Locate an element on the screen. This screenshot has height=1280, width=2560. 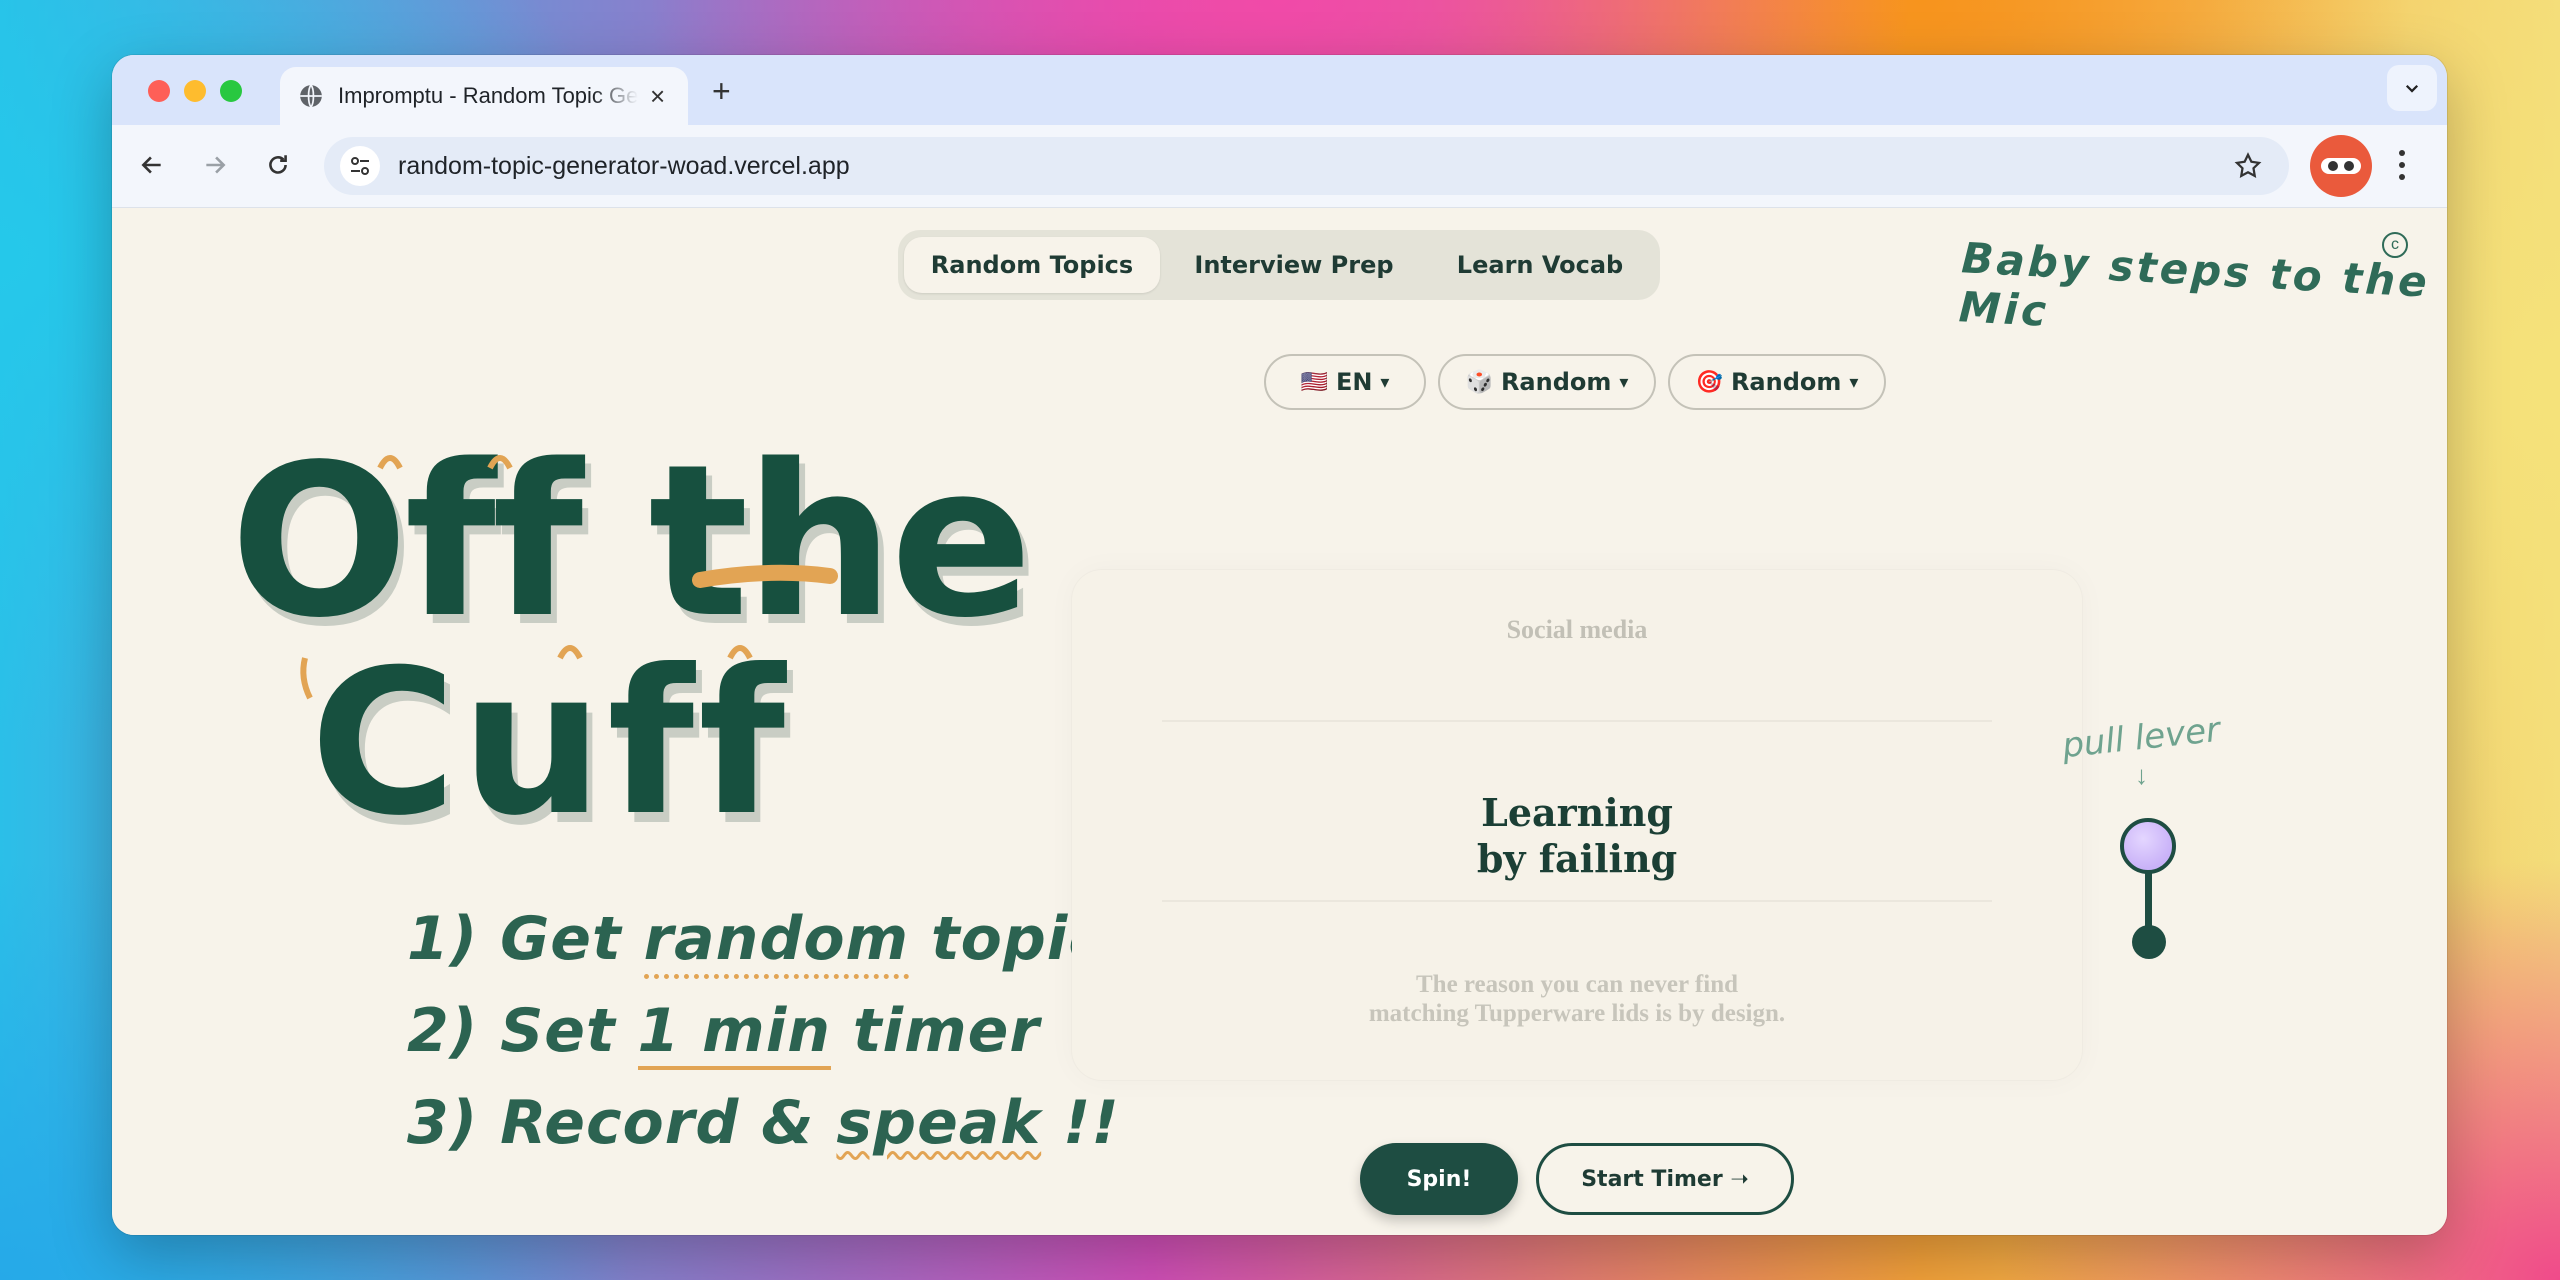
profile-avatar is located at coordinates (2341, 166).